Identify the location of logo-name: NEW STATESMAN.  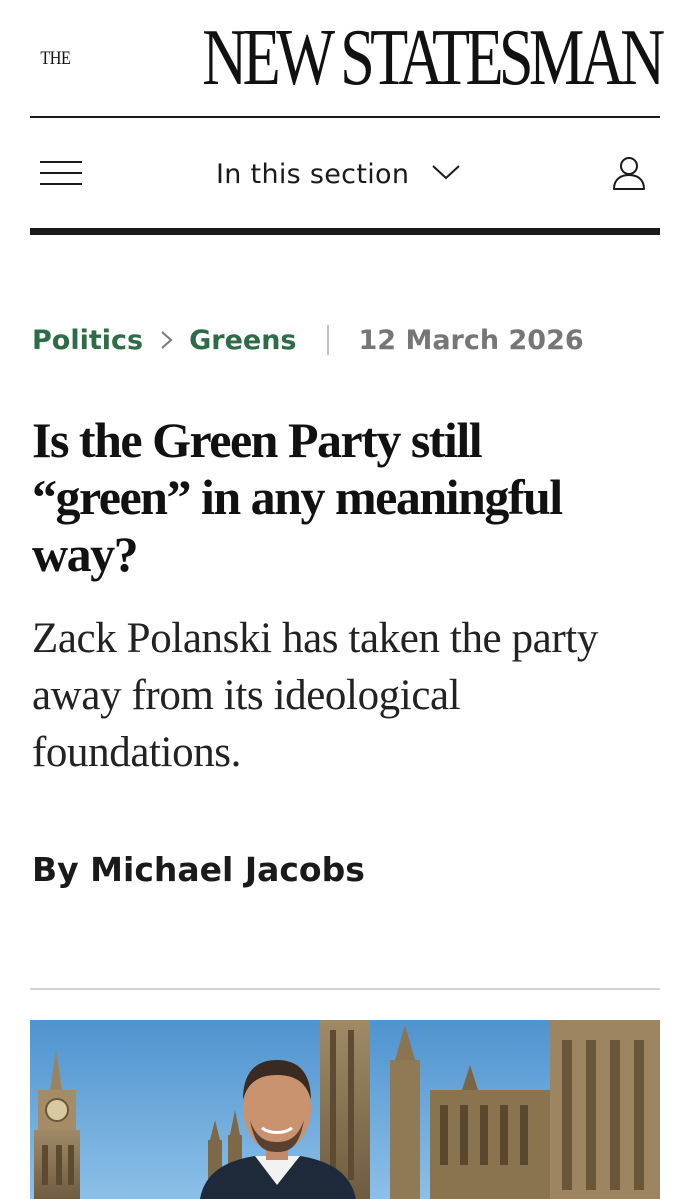
(433, 58).